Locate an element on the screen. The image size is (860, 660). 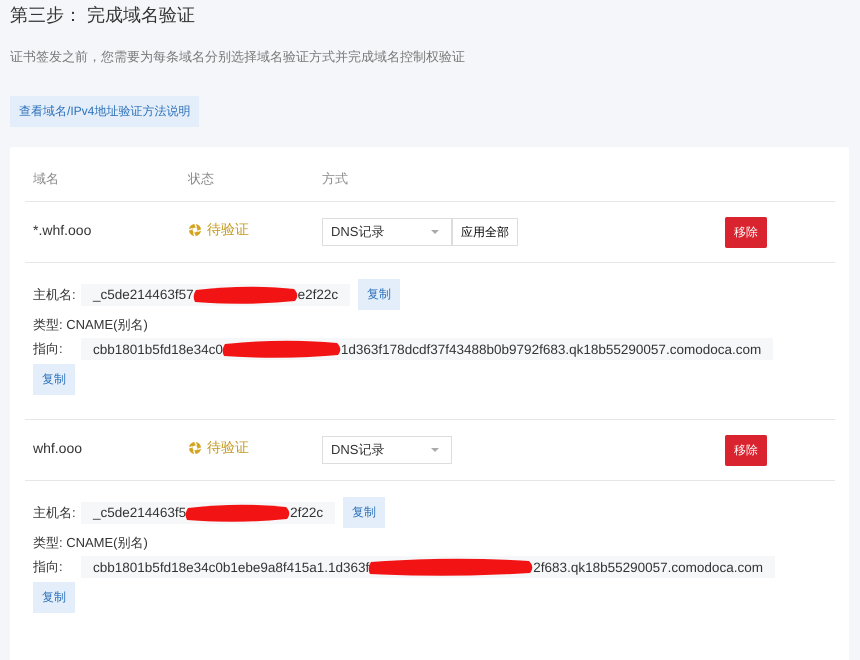
value-field: _c5de214463f5 2f22c is located at coordinates (208, 513).